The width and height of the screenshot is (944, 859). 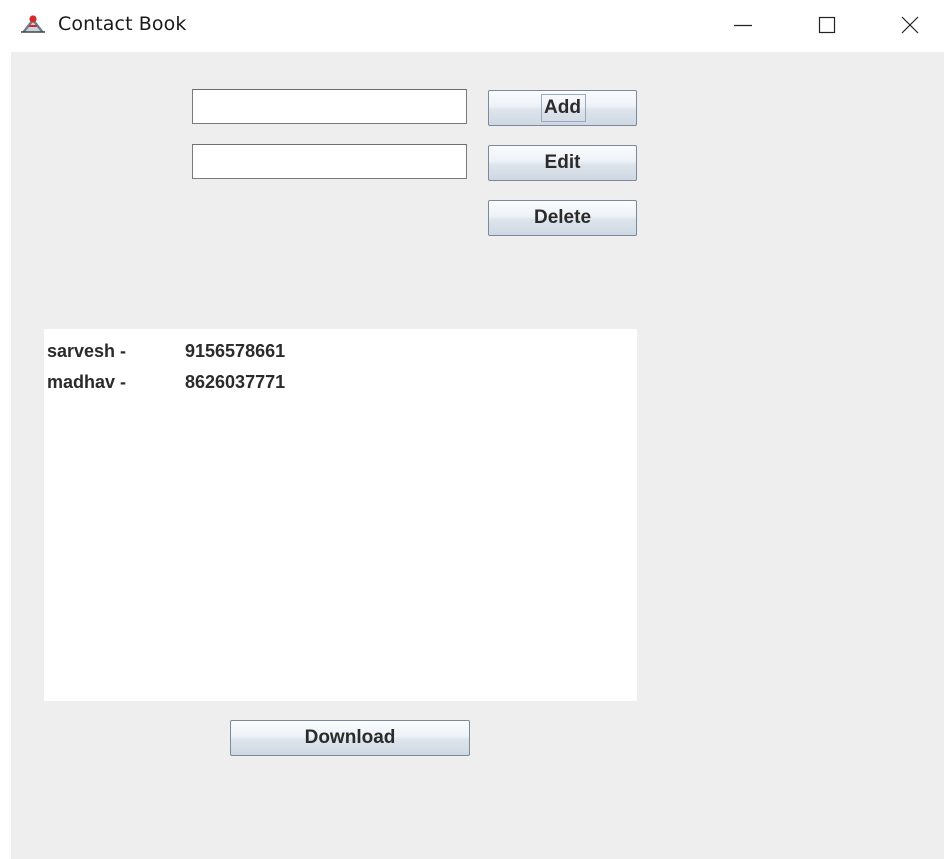 I want to click on add-button-label: Add, so click(x=562, y=107).